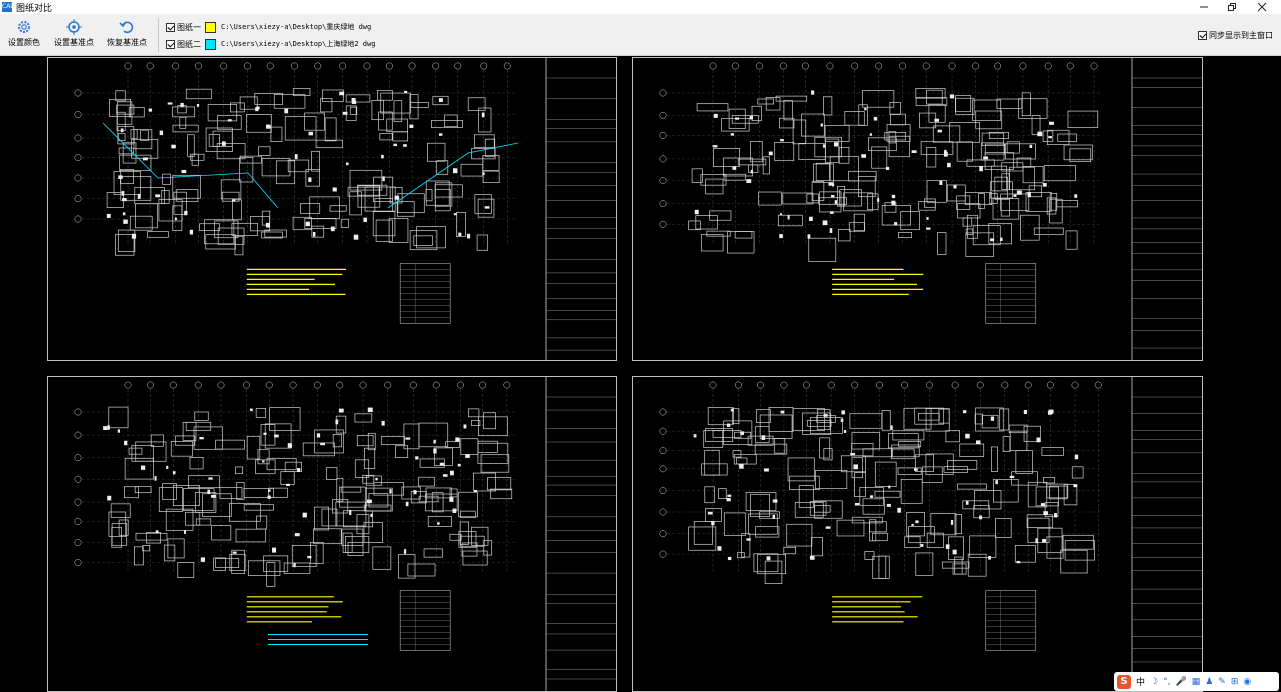 This screenshot has width=1281, height=692. What do you see at coordinates (1235, 682) in the screenshot?
I see `ime-grid-icon: ⊞` at bounding box center [1235, 682].